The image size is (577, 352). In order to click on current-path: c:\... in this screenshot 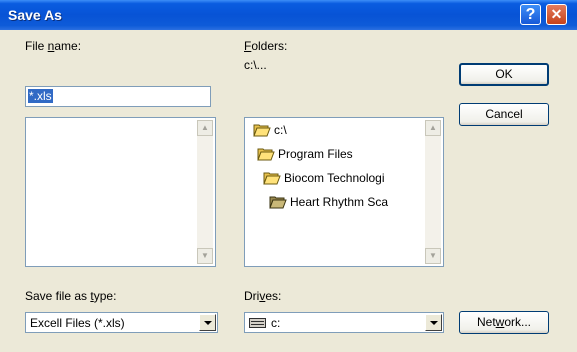, I will do `click(255, 65)`.